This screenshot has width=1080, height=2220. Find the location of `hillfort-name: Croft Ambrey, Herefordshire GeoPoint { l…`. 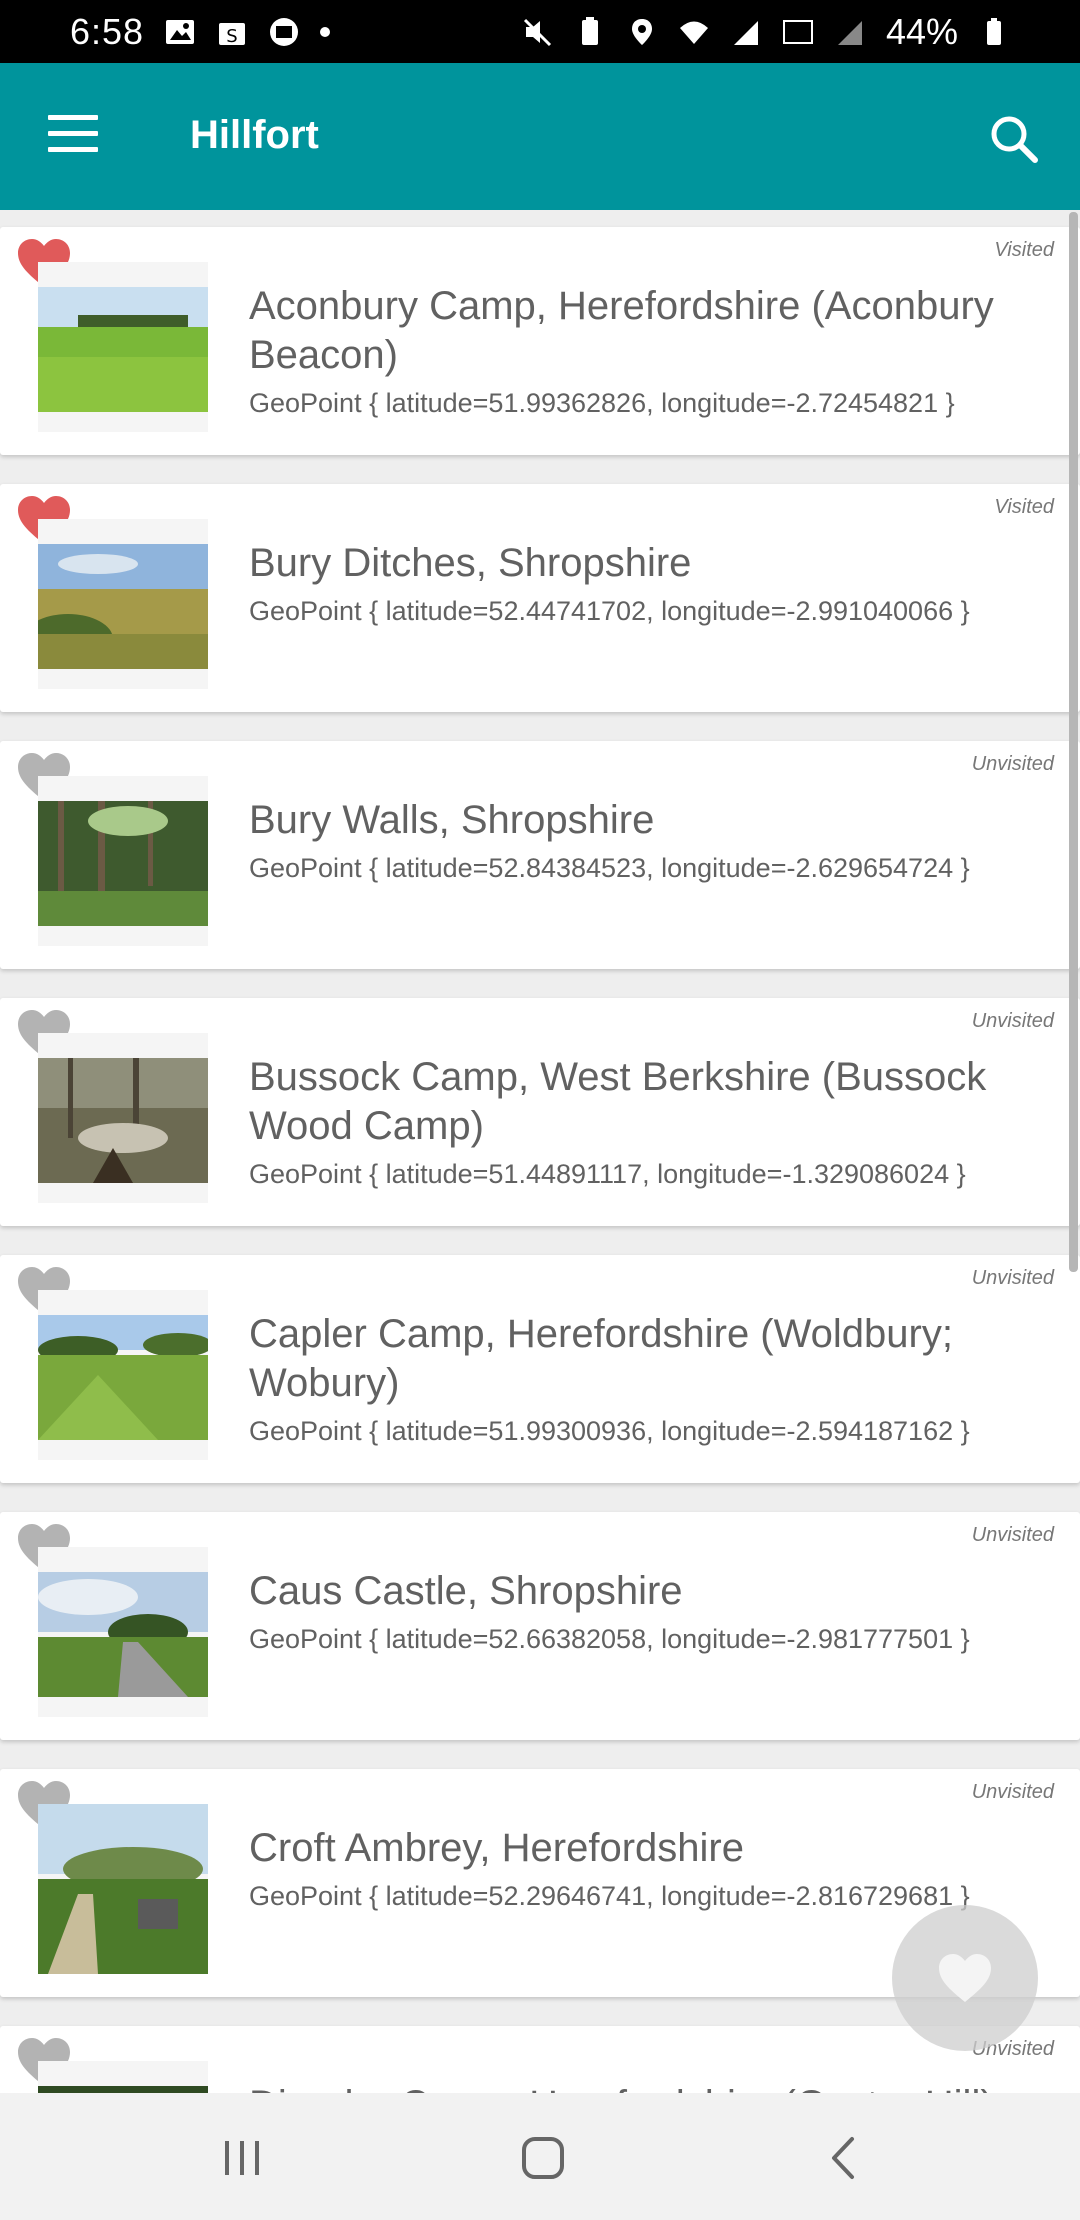

hillfort-name: Croft Ambrey, Herefordshire GeoPoint { l… is located at coordinates (649, 1869).